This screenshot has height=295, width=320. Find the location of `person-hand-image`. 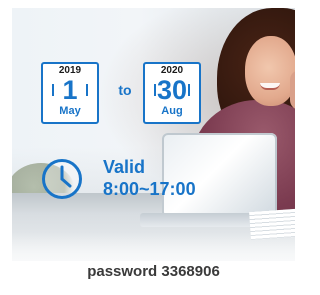

person-hand-image is located at coordinates (292, 90).